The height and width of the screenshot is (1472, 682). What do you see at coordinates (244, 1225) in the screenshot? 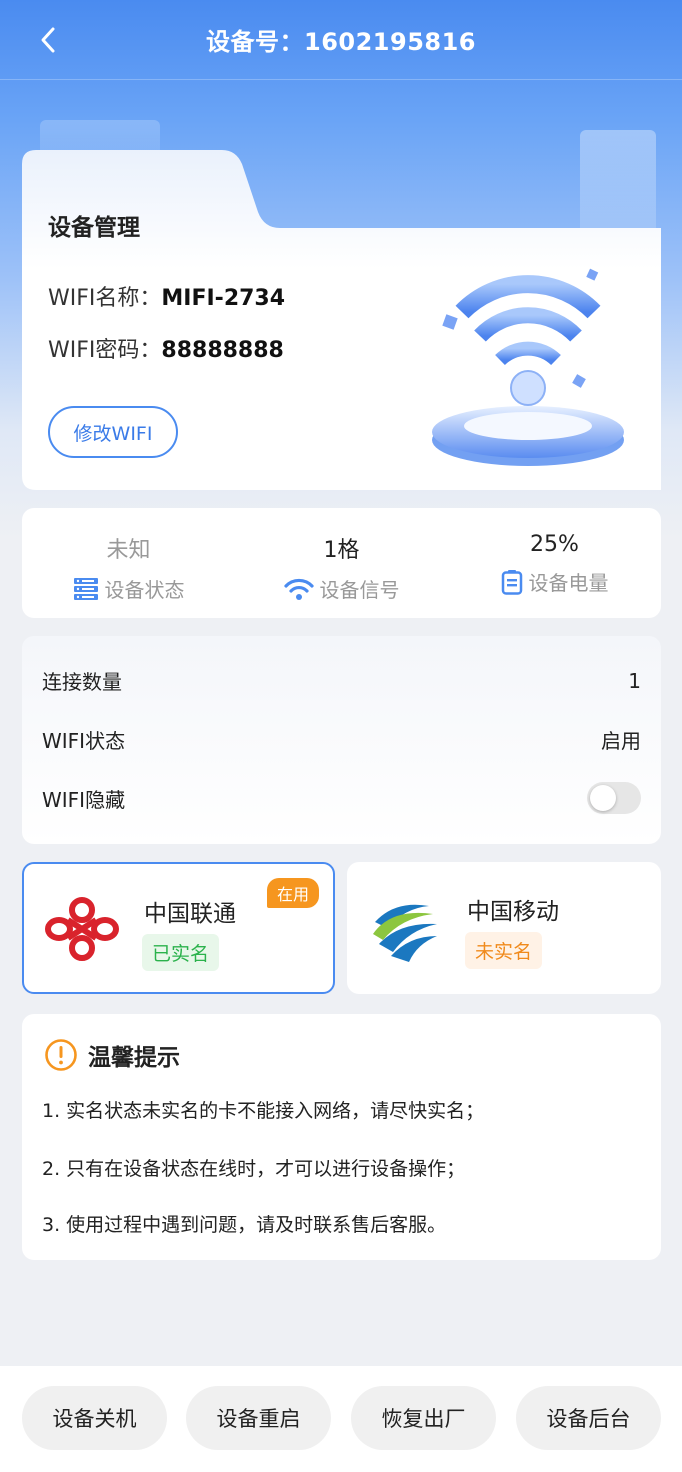
I see `tip-item: 3. 使用过程中遇到问题，请及时联系售后客服。` at bounding box center [244, 1225].